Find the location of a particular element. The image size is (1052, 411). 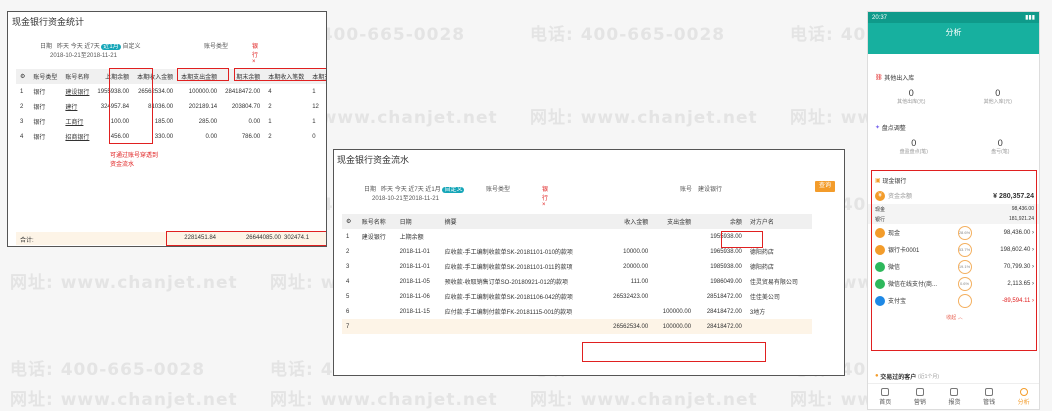

table-row: 4 银行 招商银行 456.00 330.00 0.00 786.00 2 0 is located at coordinates (171, 136).